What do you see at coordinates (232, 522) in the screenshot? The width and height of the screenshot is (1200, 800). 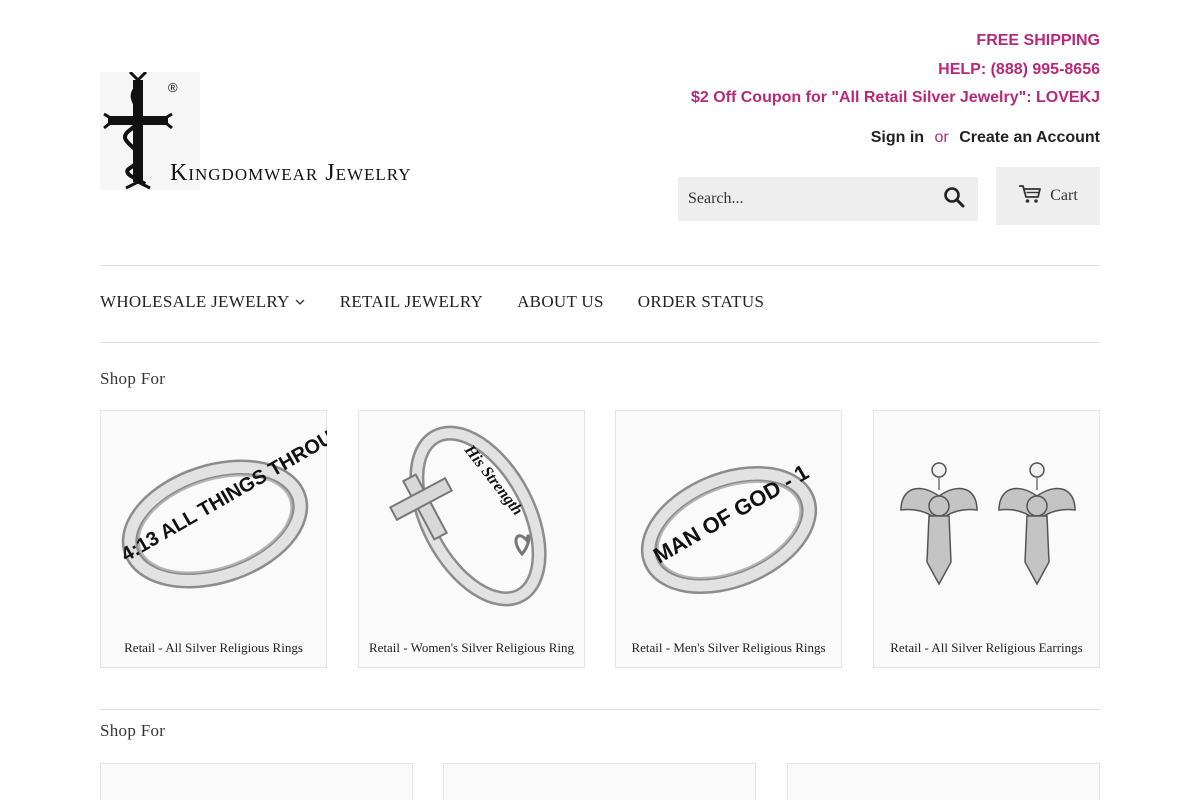 I see `product-image-ring: 4:13 ALL THINGS THROUGH` at bounding box center [232, 522].